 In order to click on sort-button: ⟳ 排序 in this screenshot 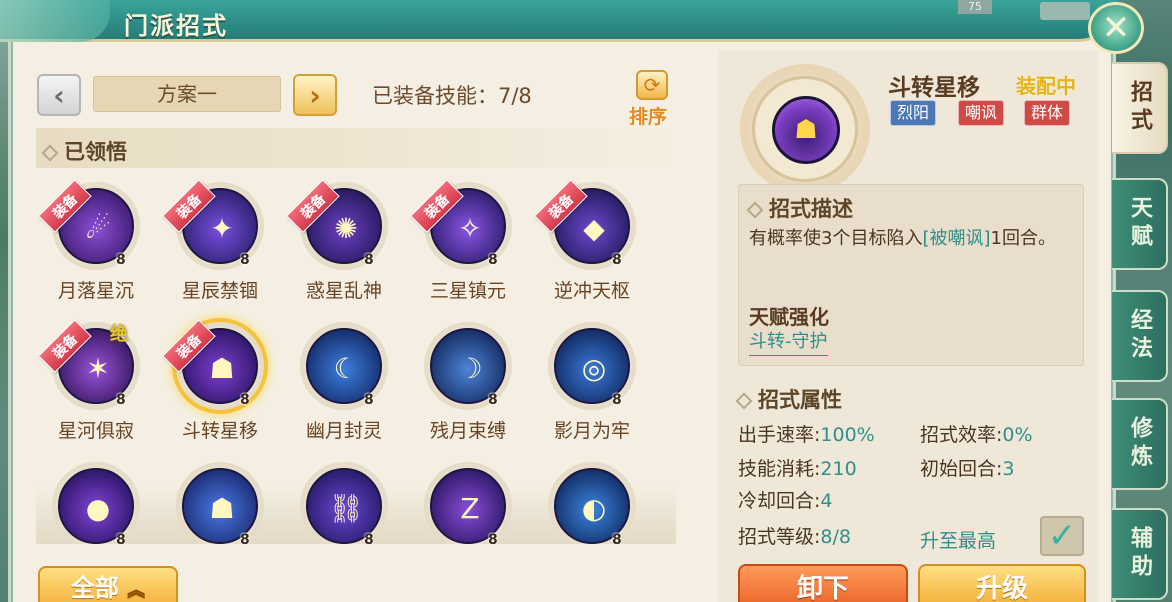, I will do `click(650, 99)`.